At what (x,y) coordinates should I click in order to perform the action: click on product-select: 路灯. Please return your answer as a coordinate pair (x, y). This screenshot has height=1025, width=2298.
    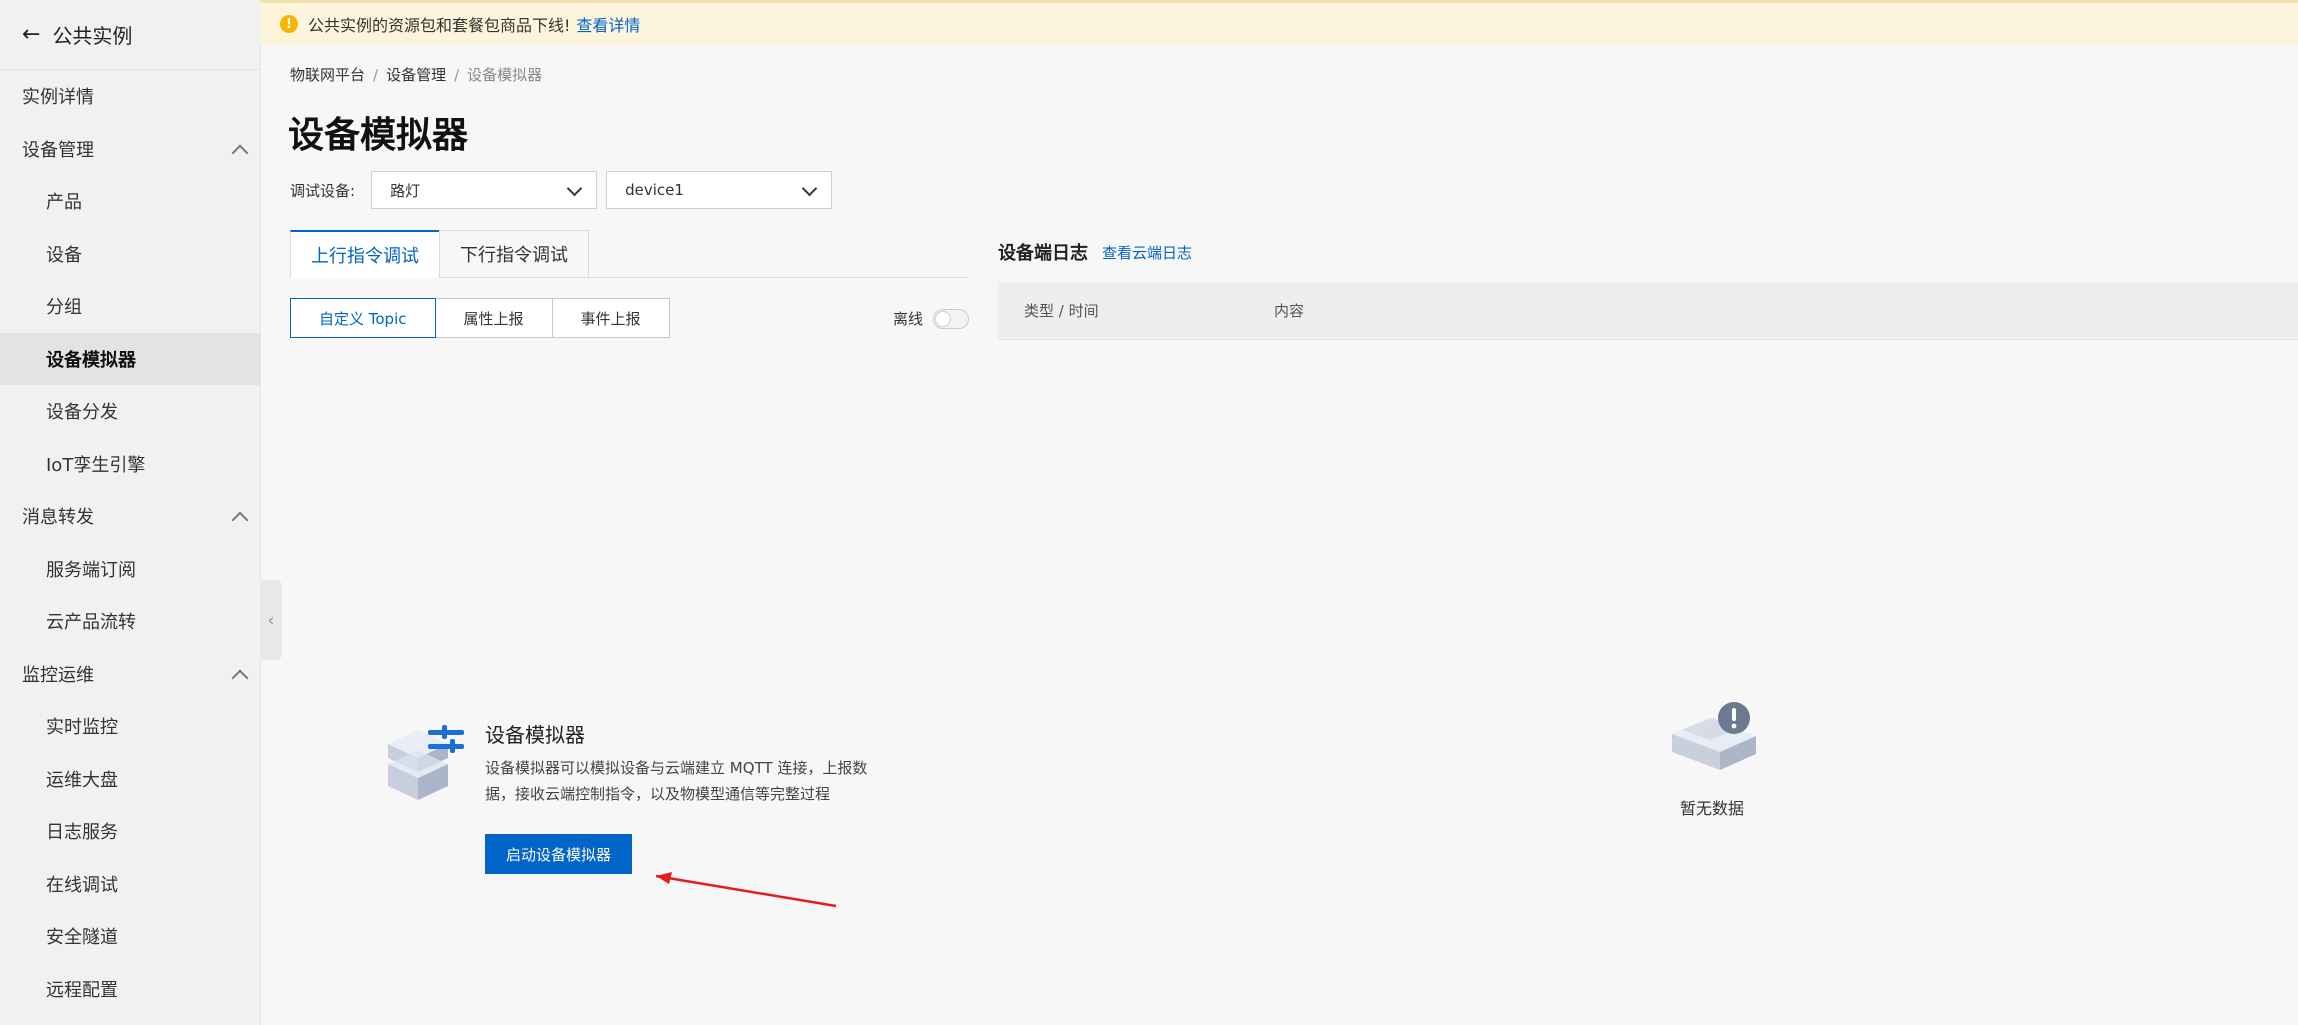
    Looking at the image, I should click on (484, 190).